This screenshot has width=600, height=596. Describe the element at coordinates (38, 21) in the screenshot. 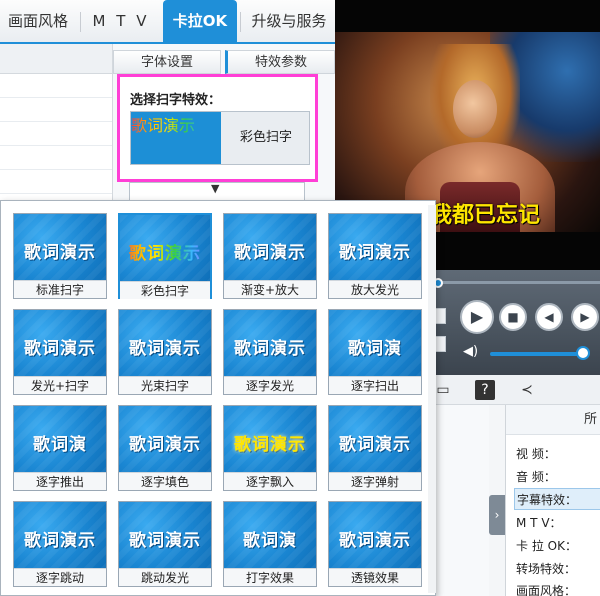

I see `tab-picture-style: 画面风格` at that location.